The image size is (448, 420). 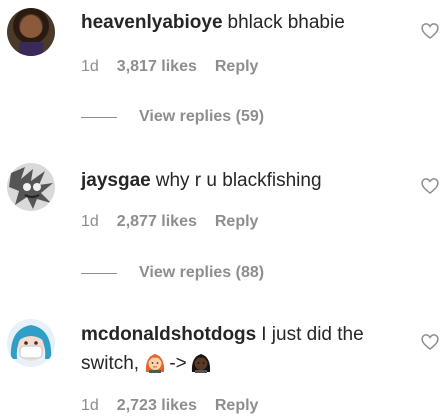 What do you see at coordinates (168, 334) in the screenshot?
I see `comment-username: mcdonaldshotdogs` at bounding box center [168, 334].